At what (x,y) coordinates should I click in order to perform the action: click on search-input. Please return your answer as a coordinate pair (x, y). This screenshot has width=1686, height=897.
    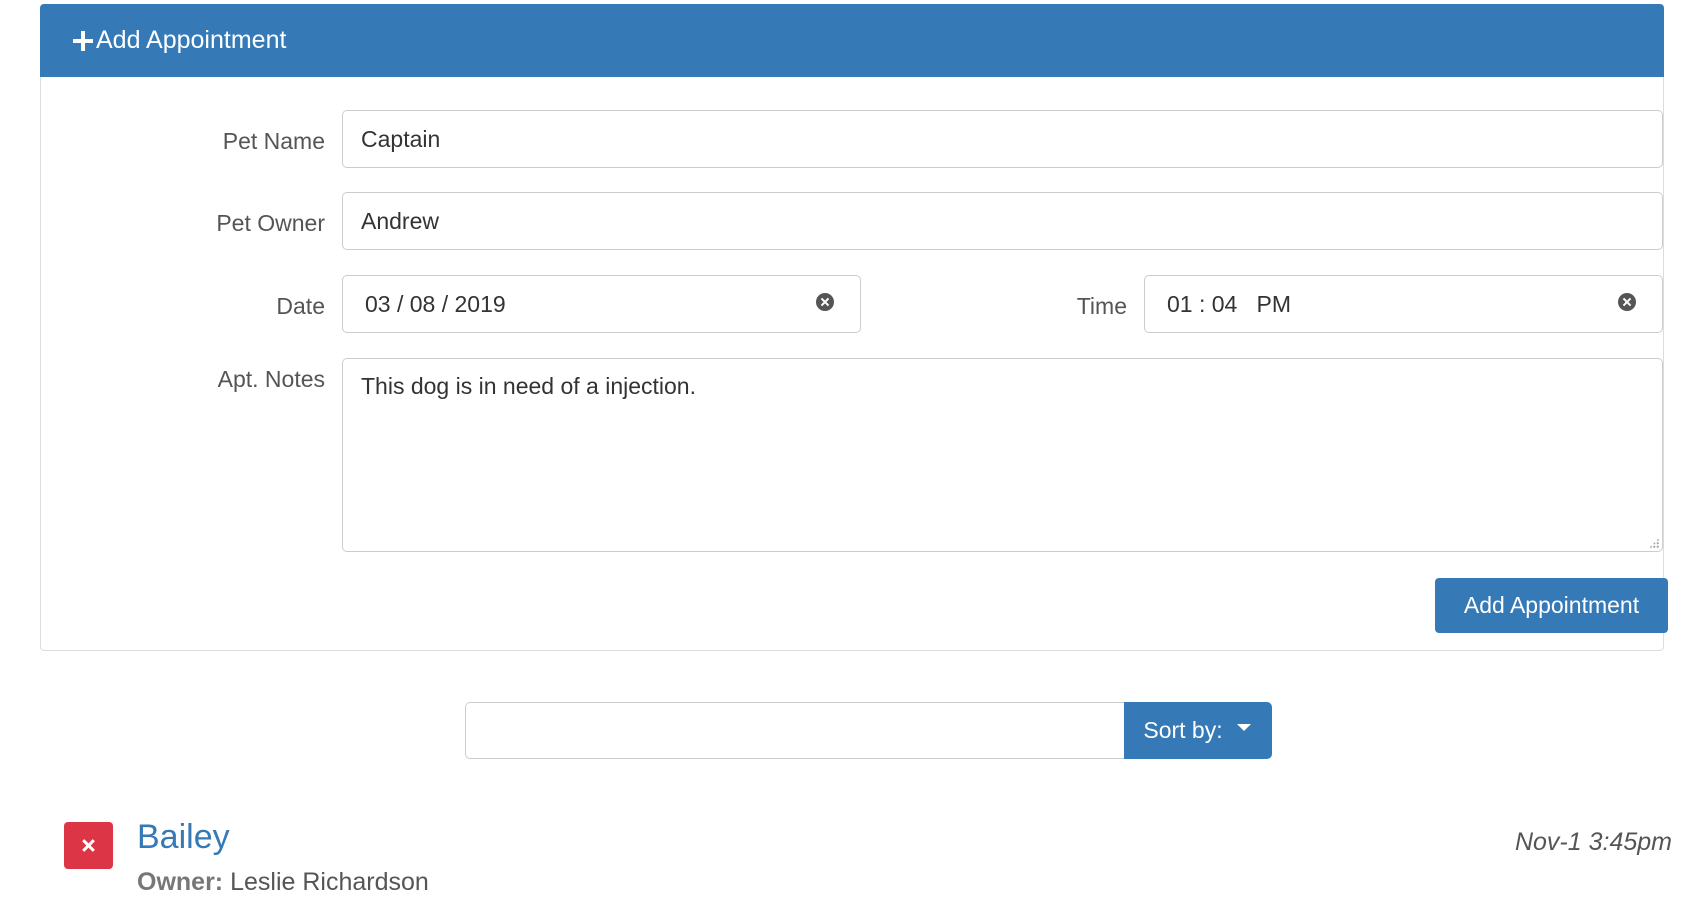
    Looking at the image, I should click on (795, 730).